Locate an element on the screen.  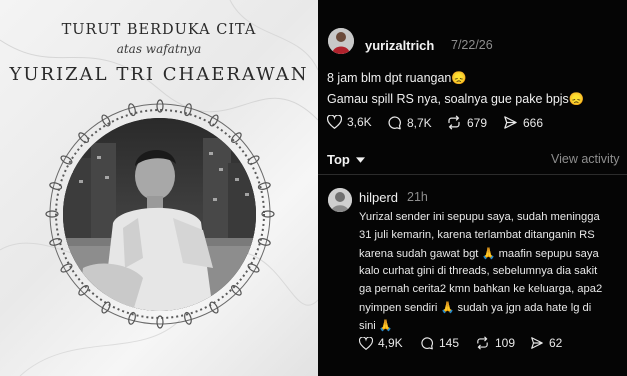
comment-like-count: 4,9K is located at coordinates (390, 343).